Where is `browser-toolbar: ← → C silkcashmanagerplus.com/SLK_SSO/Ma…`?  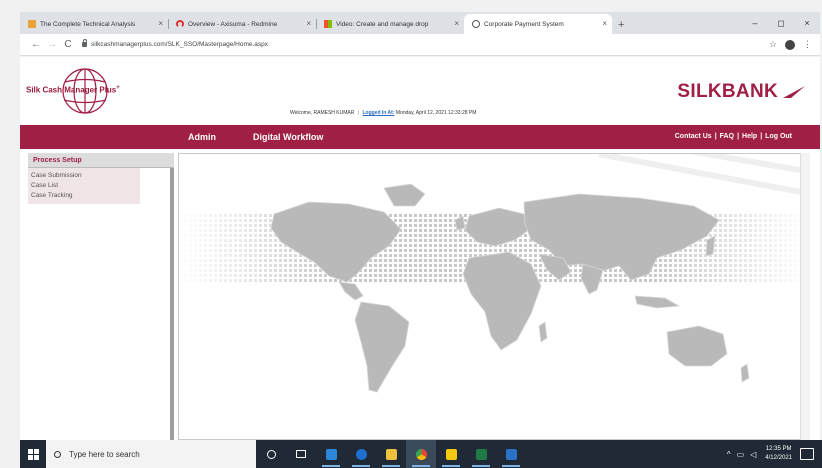
browser-toolbar: ← → C silkcashmanagerplus.com/SLK_SSO/Ma… is located at coordinates (420, 45).